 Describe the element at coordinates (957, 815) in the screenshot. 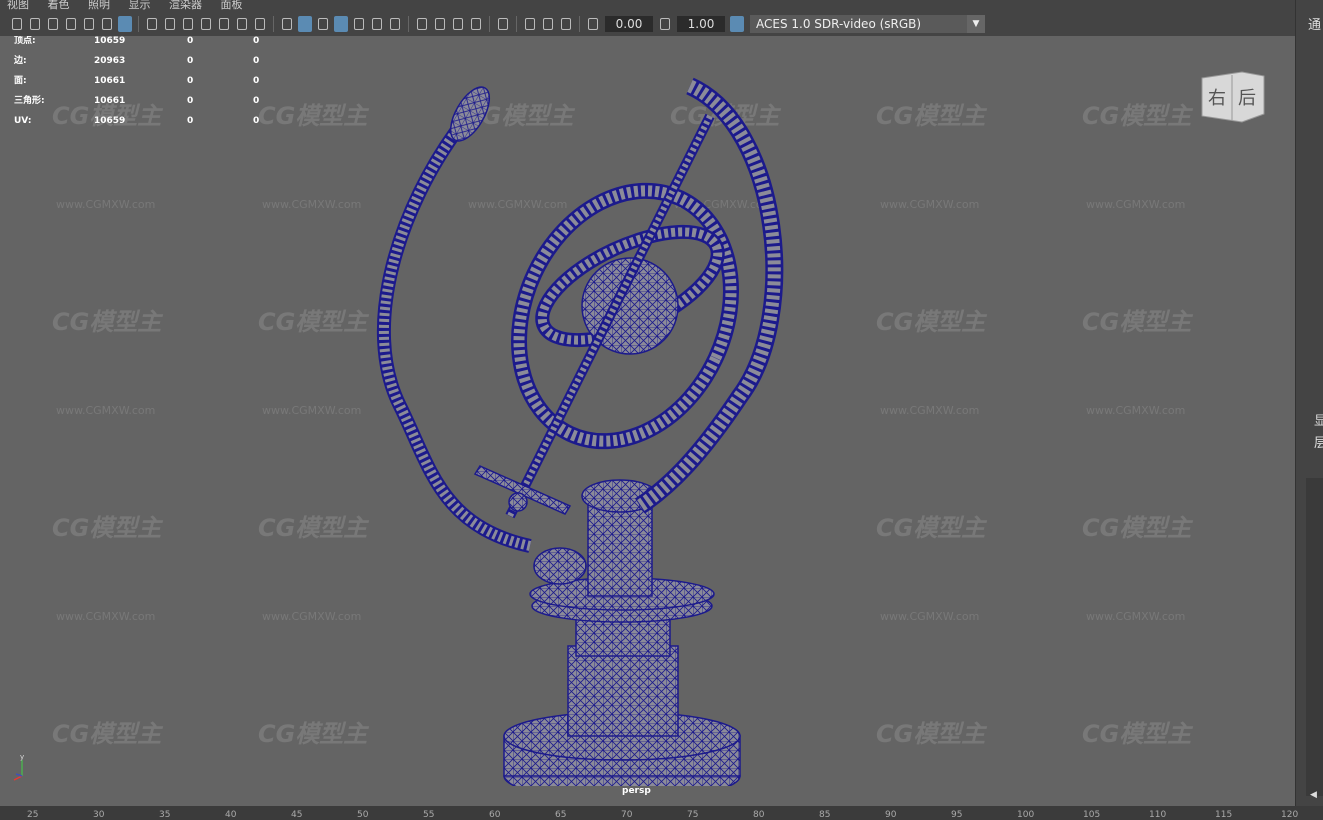

I see `timeline-tick: 95` at that location.